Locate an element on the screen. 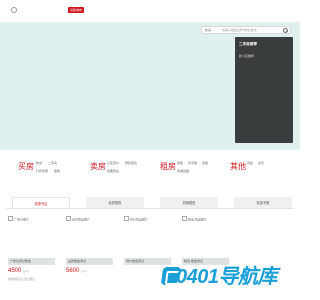 The height and width of the screenshot is (300, 320). category-link: 写字楼 is located at coordinates (192, 163).